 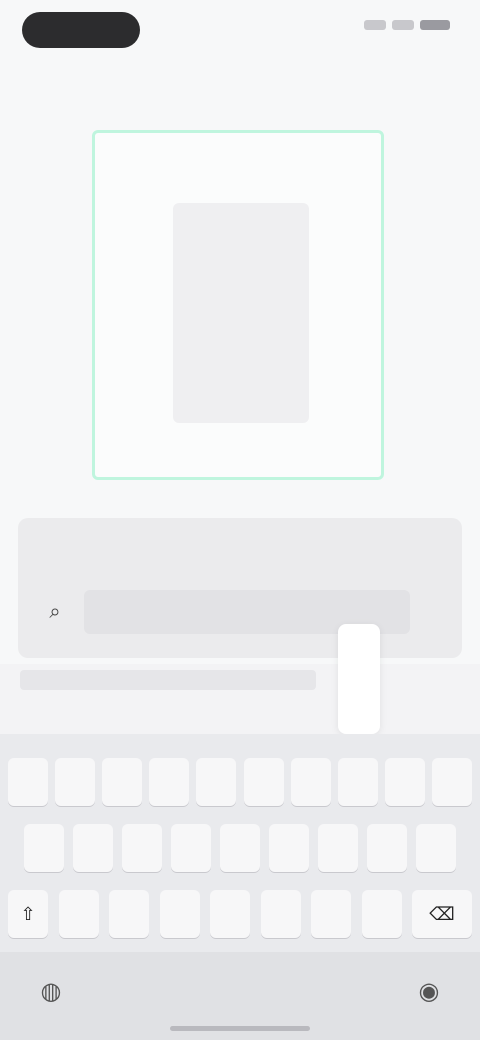 What do you see at coordinates (55, 612) in the screenshot?
I see `search-icon: ⌕` at bounding box center [55, 612].